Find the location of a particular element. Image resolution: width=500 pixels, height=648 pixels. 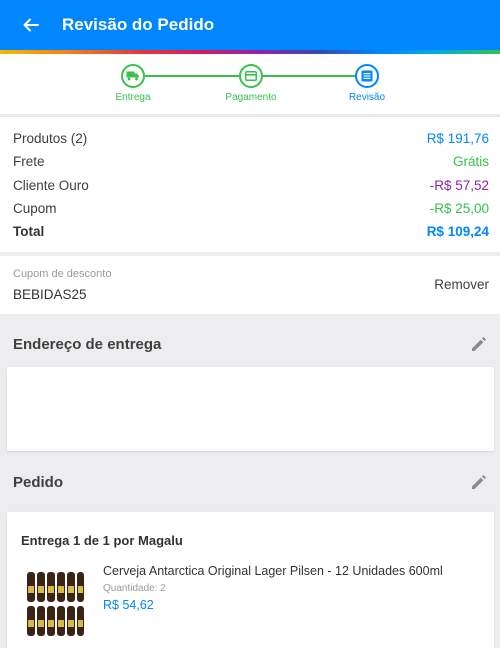

freight-value: Grátis is located at coordinates (470, 161).